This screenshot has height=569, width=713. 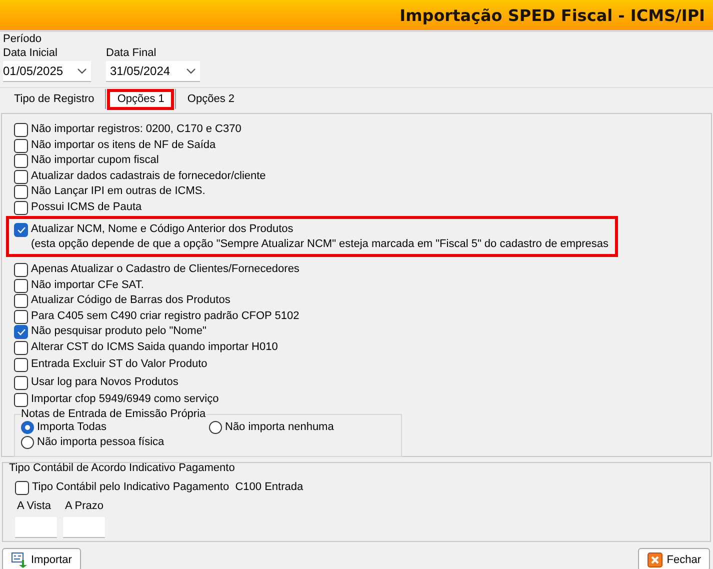 I want to click on option-label: Atualizar NCM, Nome e Código Anterior dos Produtos, so click(x=162, y=229).